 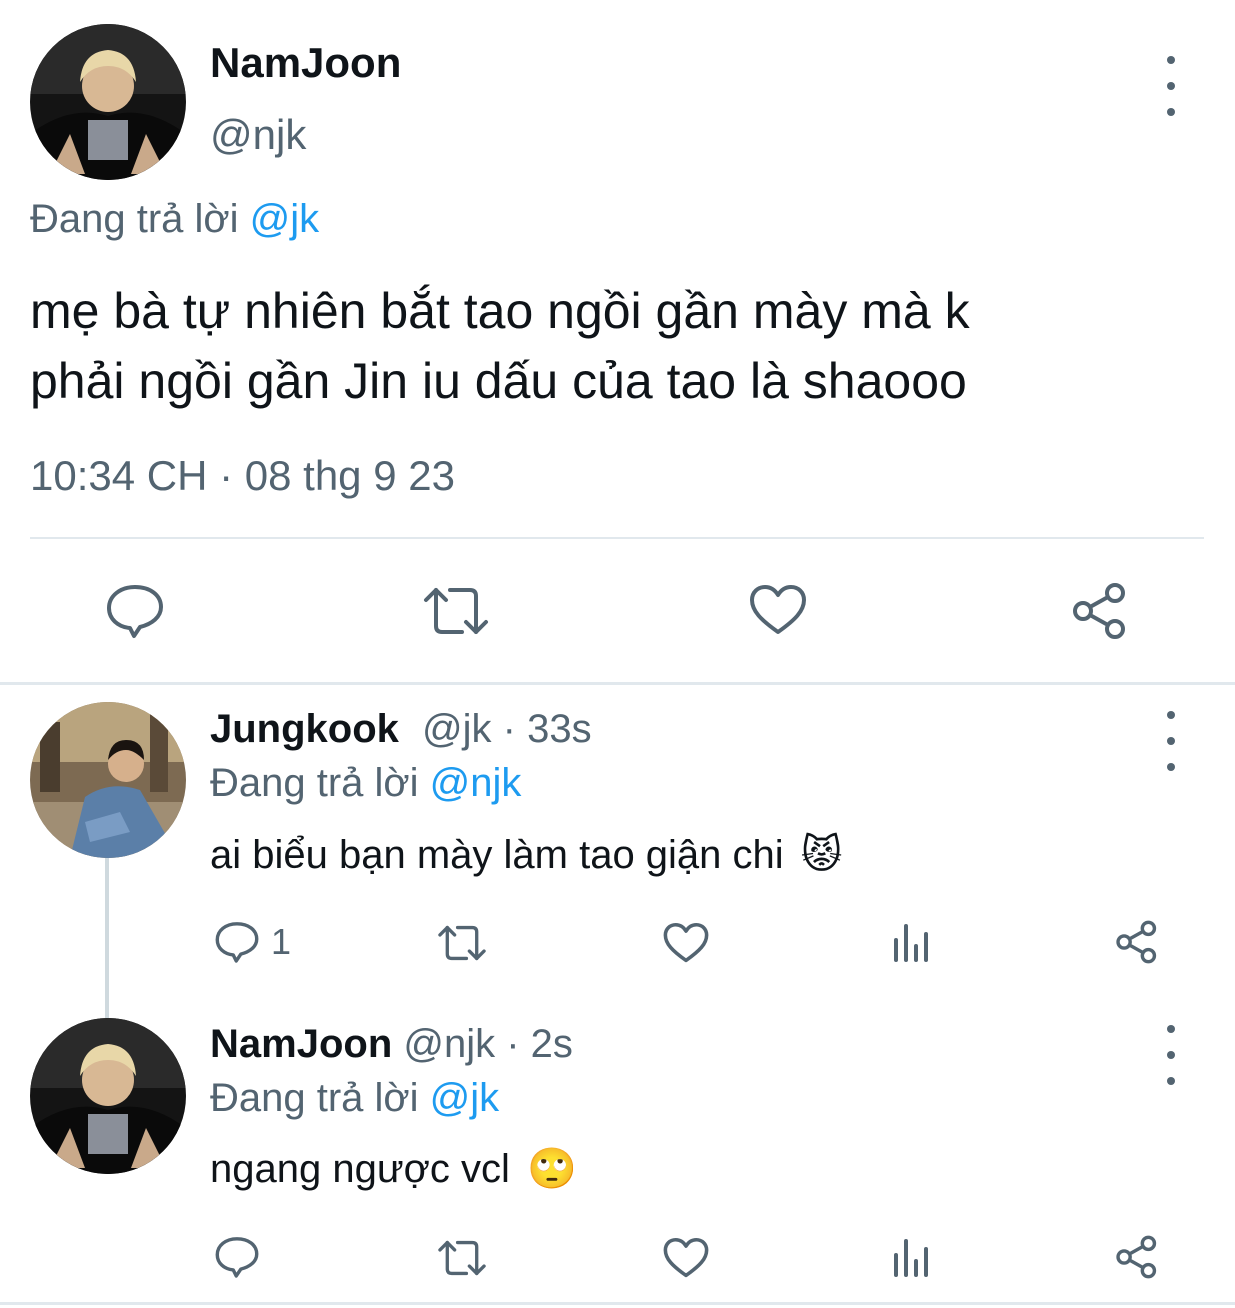 What do you see at coordinates (821, 855) in the screenshot?
I see `pouting-cat-emoji: 😾` at bounding box center [821, 855].